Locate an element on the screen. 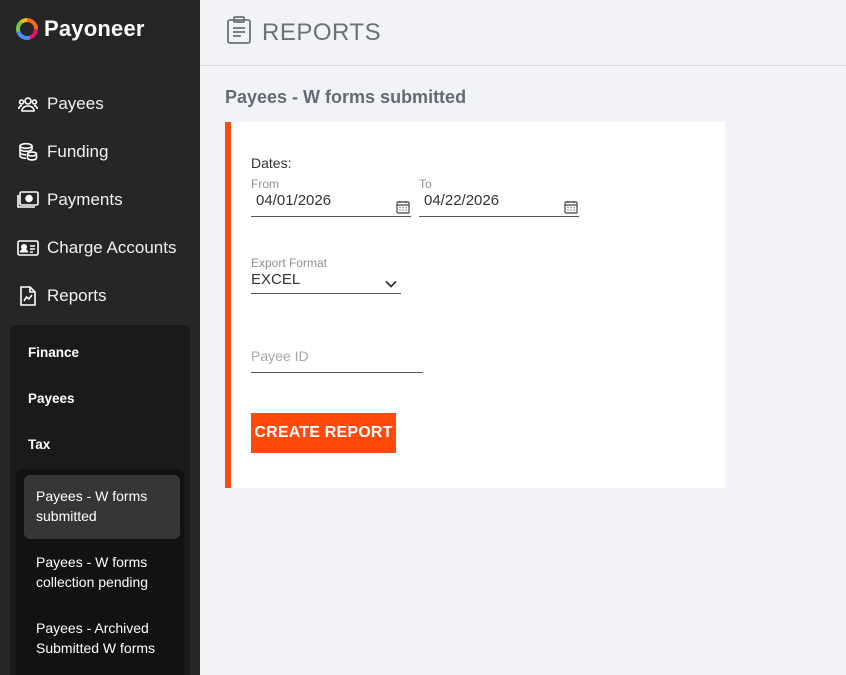  brand-name: Payoneer is located at coordinates (94, 28).